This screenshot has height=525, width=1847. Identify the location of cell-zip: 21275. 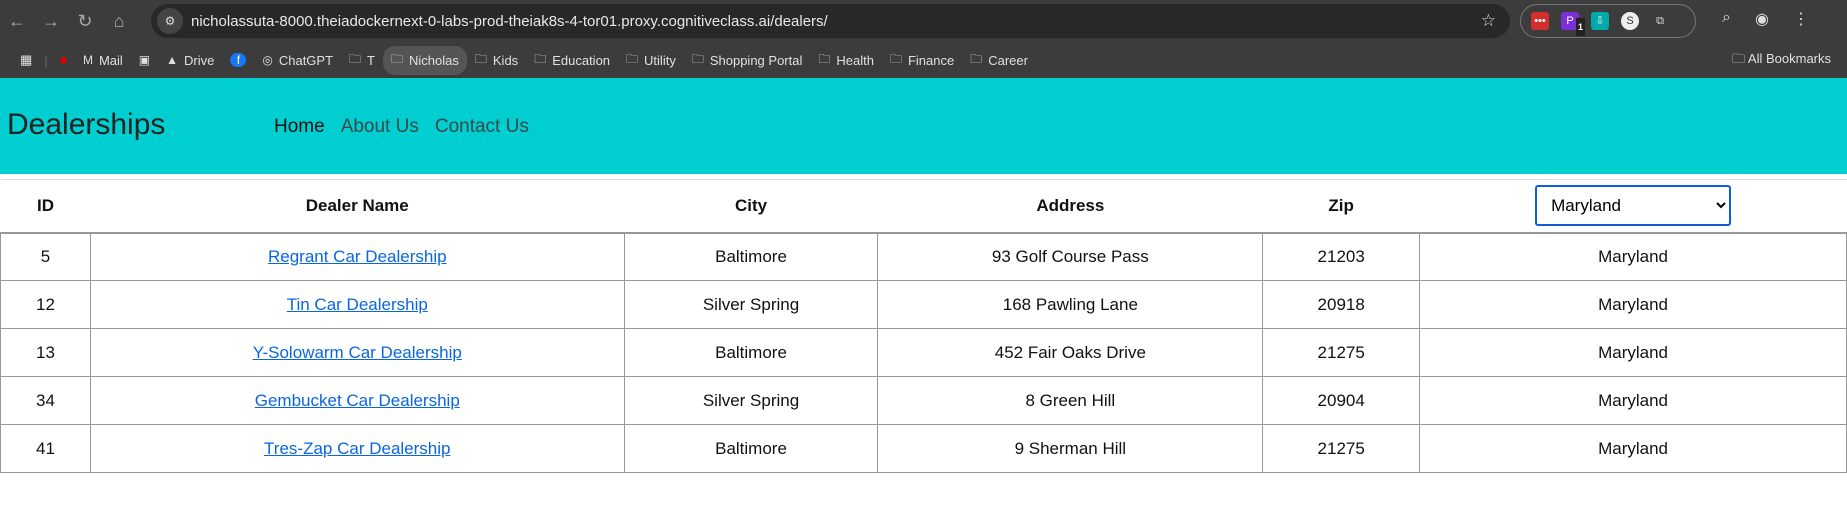
(1341, 448).